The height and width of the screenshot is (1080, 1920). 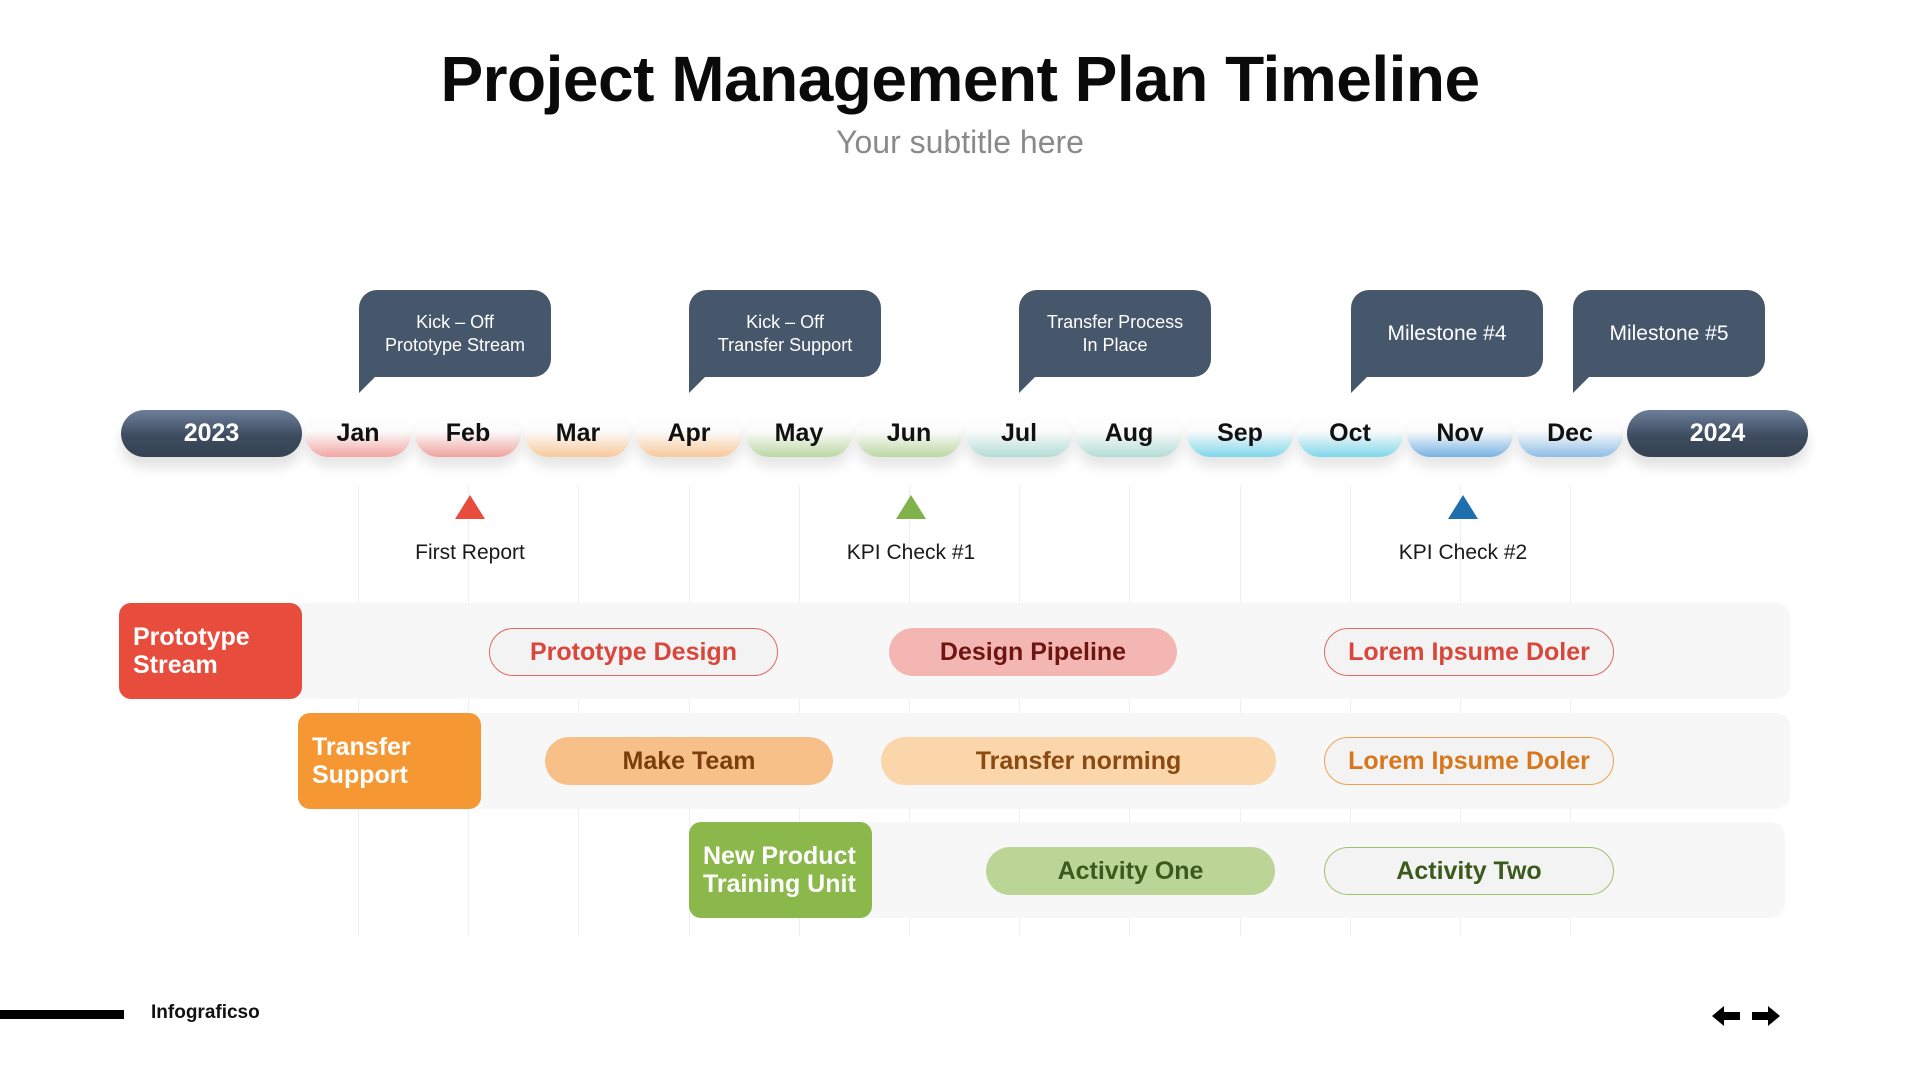 I want to click on task-pill: Prototype Design, so click(x=633, y=652).